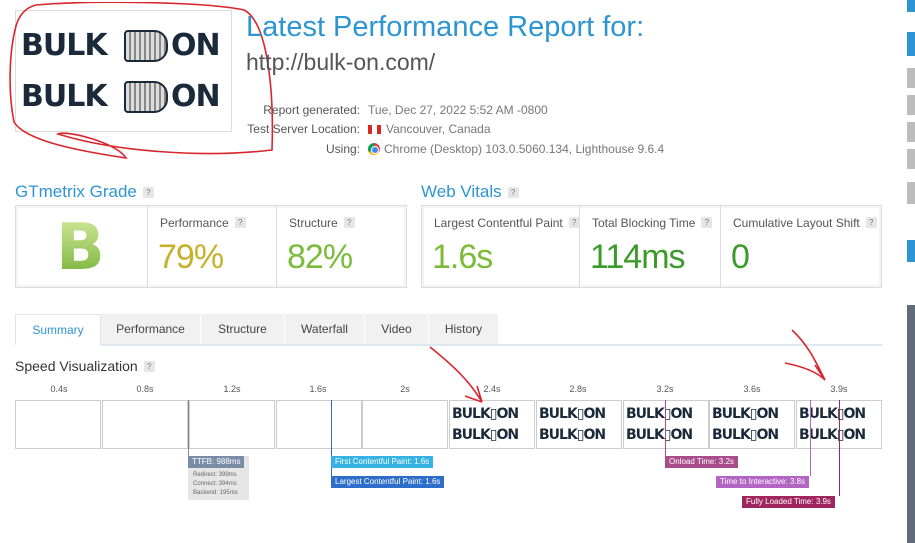 This screenshot has width=915, height=543. Describe the element at coordinates (763, 482) in the screenshot. I see `tti-tag: Time to Interactive: 3.8s` at that location.